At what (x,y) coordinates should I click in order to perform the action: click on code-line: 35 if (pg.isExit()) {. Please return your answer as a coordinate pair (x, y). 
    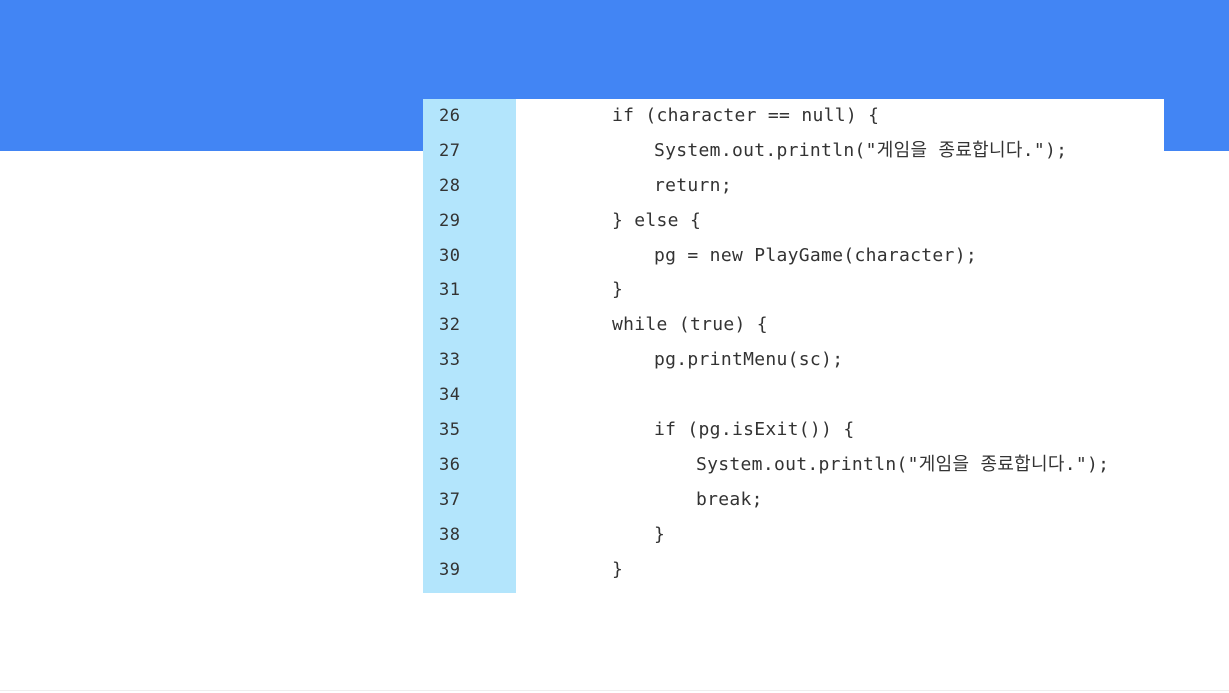
    Looking at the image, I should click on (823, 430).